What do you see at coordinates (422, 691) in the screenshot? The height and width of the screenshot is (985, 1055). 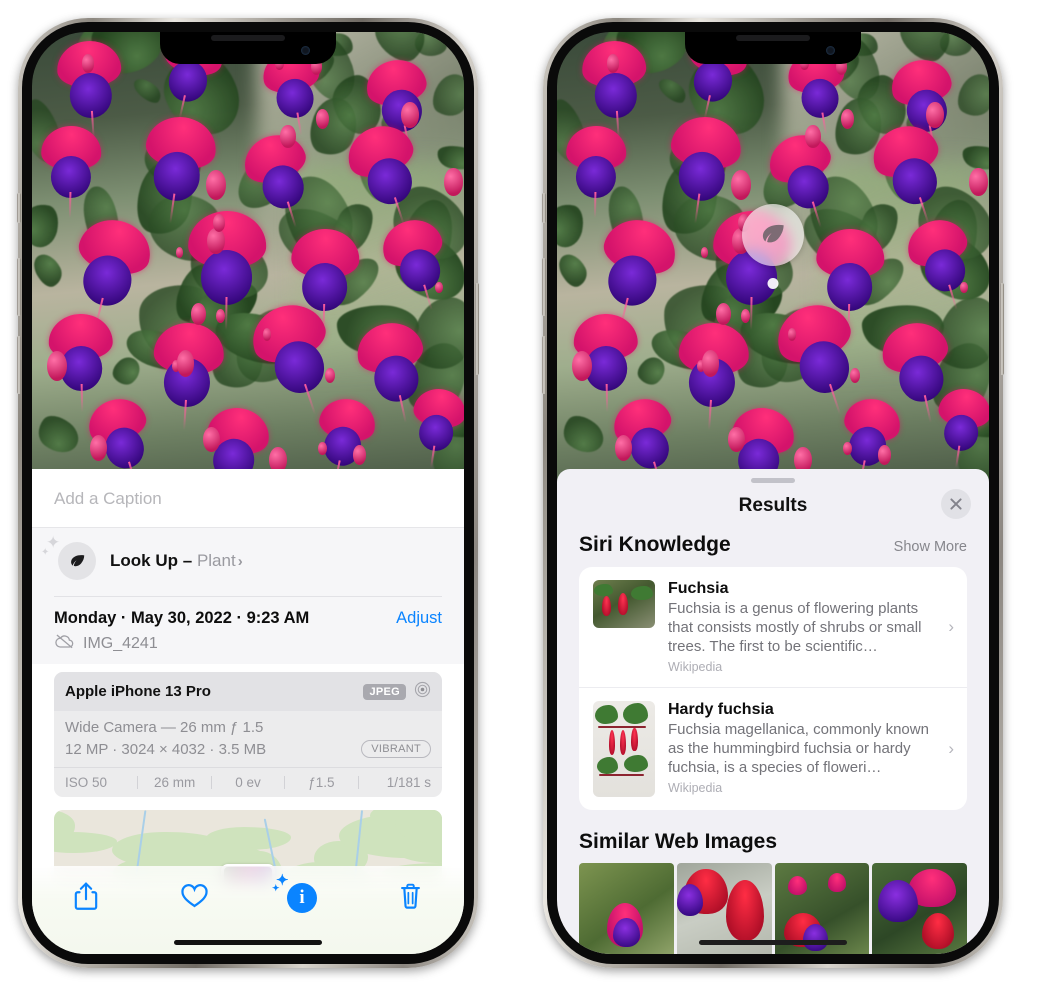 I see `aperture-icon` at bounding box center [422, 691].